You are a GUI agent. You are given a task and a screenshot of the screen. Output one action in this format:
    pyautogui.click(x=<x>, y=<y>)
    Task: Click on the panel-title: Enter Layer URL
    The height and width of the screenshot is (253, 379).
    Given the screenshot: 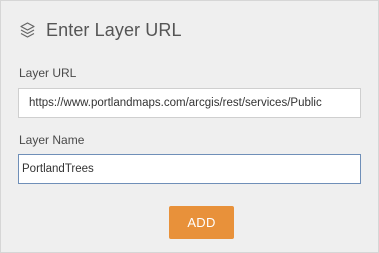 What is the action you would take?
    pyautogui.click(x=114, y=30)
    